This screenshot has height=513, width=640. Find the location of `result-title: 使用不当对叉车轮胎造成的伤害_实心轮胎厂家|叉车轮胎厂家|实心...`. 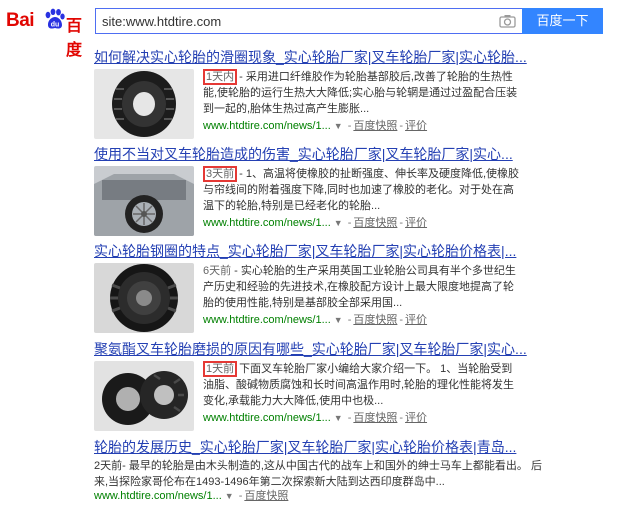

result-title: 使用不当对叉车轮胎造成的伤害_实心轮胎厂家|叉车轮胎厂家|实心... is located at coordinates (303, 154).